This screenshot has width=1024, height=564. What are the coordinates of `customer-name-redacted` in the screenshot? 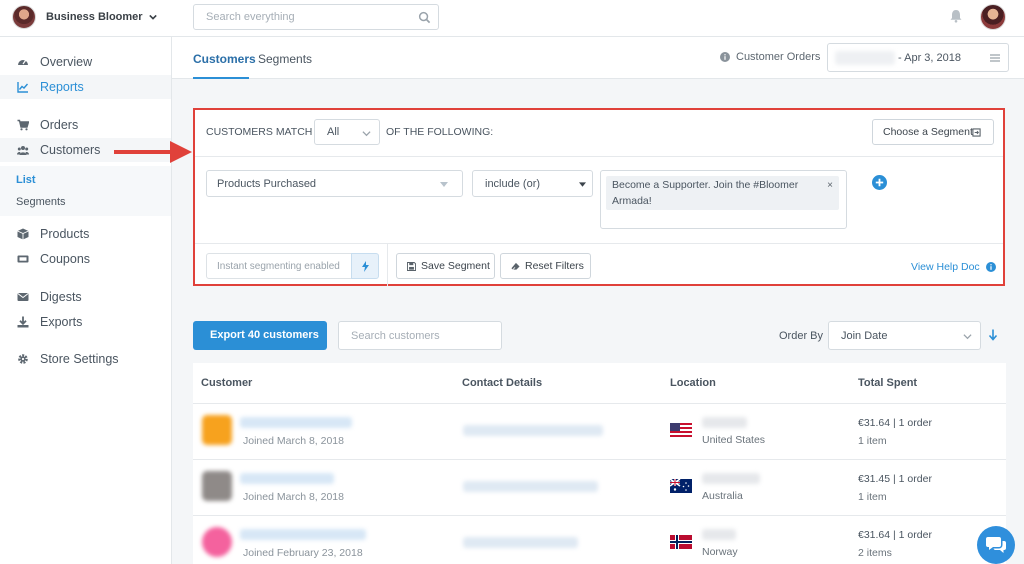 It's located at (303, 534).